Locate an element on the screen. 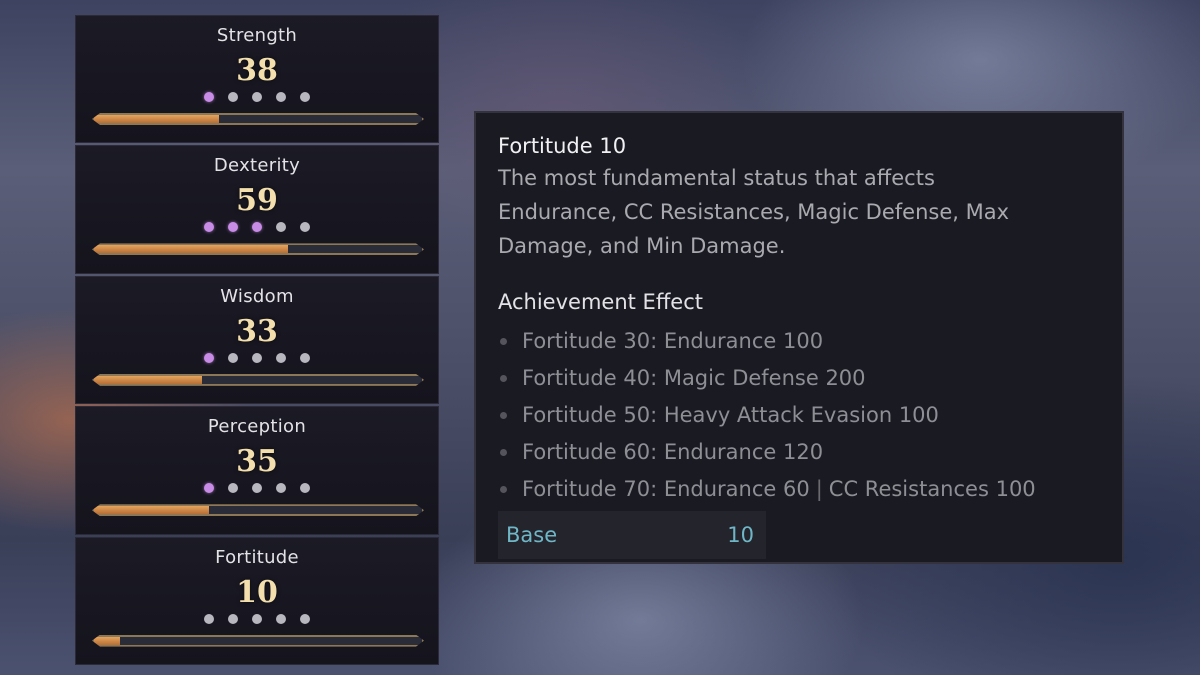  achievement-extra: CC Resistances 100 is located at coordinates (932, 489).